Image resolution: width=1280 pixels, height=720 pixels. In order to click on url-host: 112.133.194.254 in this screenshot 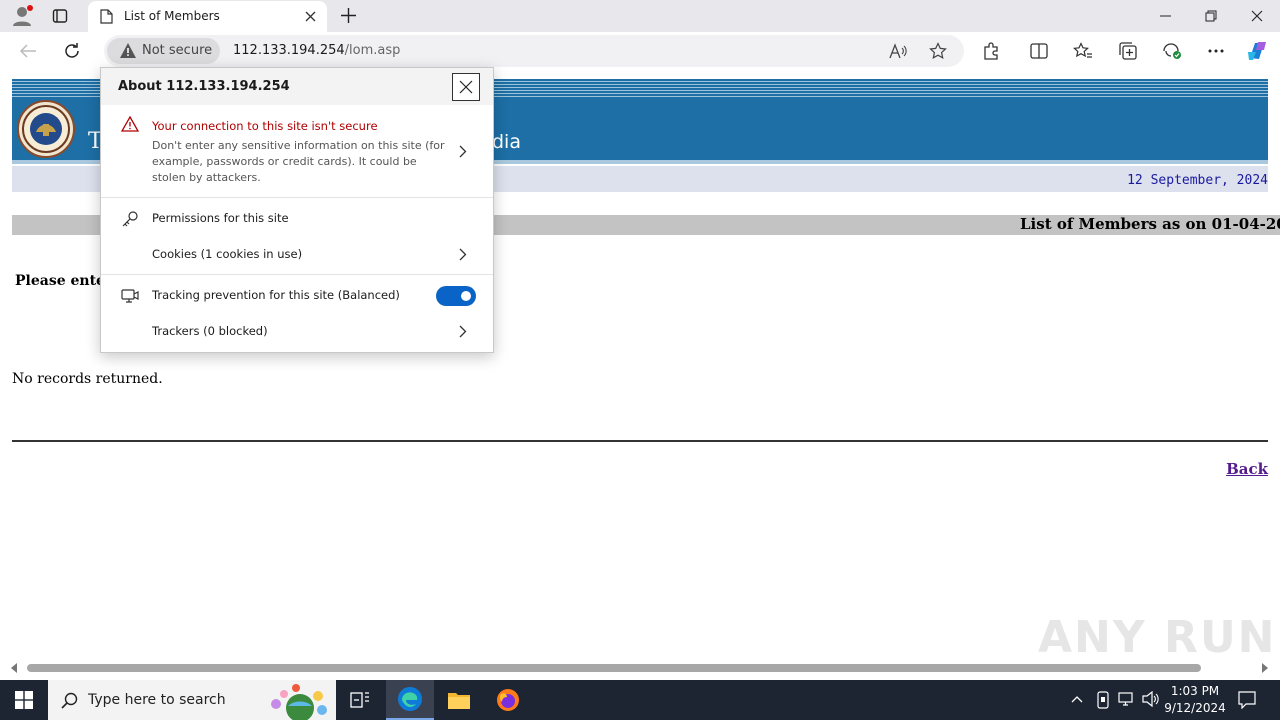, I will do `click(289, 50)`.